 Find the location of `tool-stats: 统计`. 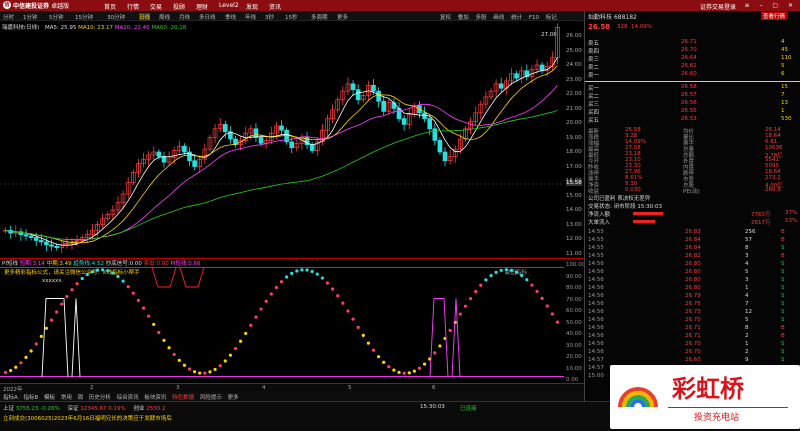

tool-stats: 统计 is located at coordinates (516, 18).